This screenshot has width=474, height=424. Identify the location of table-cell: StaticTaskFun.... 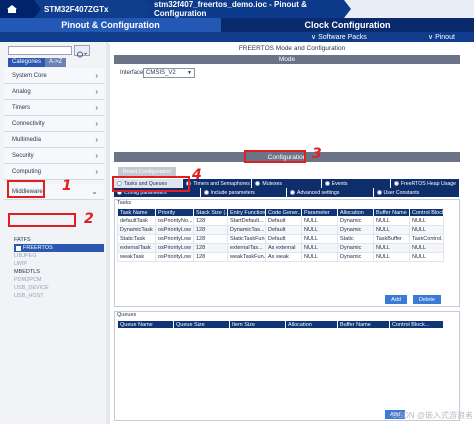
(246, 239).